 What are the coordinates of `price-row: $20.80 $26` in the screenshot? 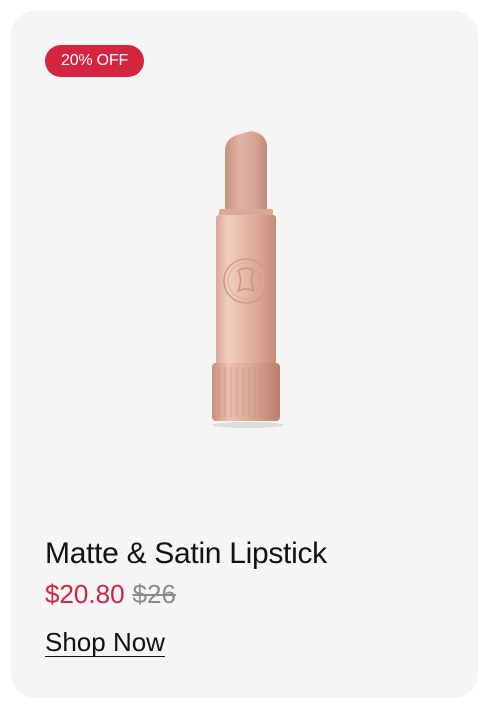 It's located at (110, 594).